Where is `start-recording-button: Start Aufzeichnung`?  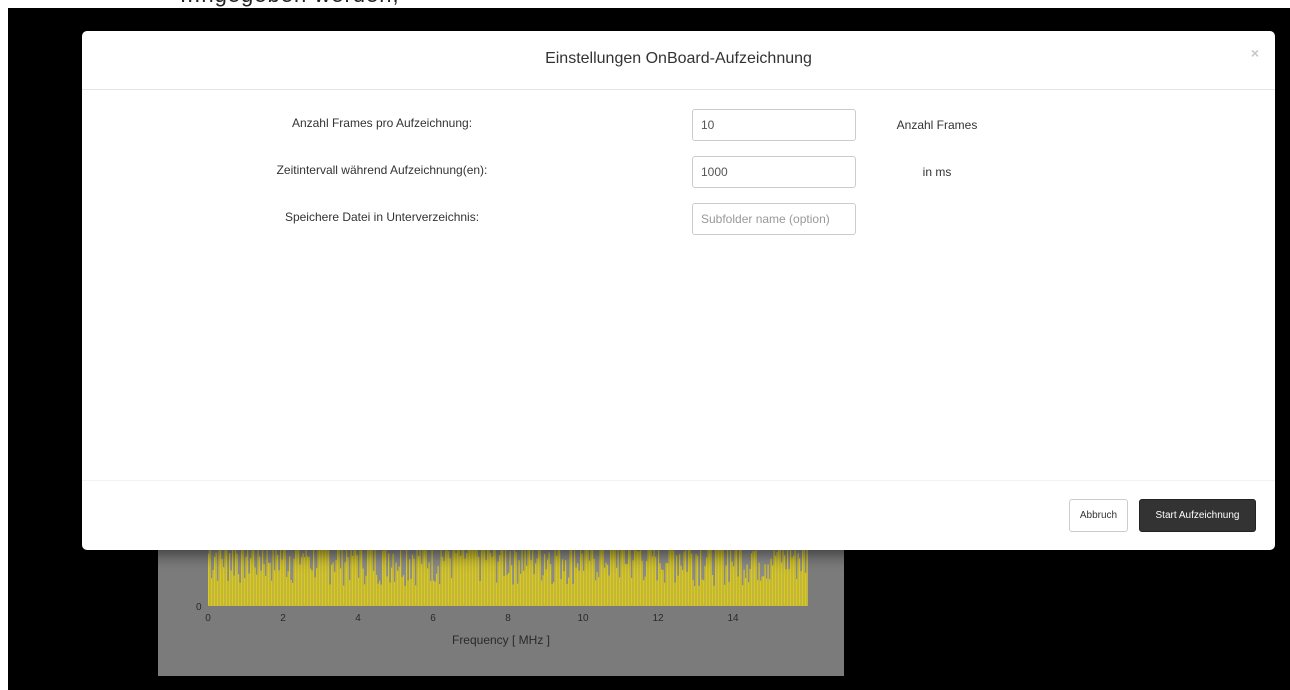 start-recording-button: Start Aufzeichnung is located at coordinates (1197, 515).